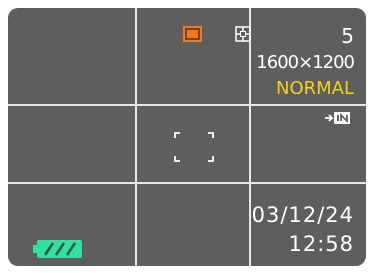 The width and height of the screenshot is (374, 273). Describe the element at coordinates (314, 88) in the screenshot. I see `image-quality: NORMAL` at that location.